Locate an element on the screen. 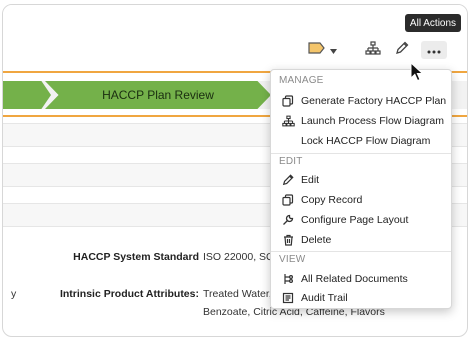 The height and width of the screenshot is (337, 470). field-label: Intrinsic Product Attributes: is located at coordinates (129, 294).